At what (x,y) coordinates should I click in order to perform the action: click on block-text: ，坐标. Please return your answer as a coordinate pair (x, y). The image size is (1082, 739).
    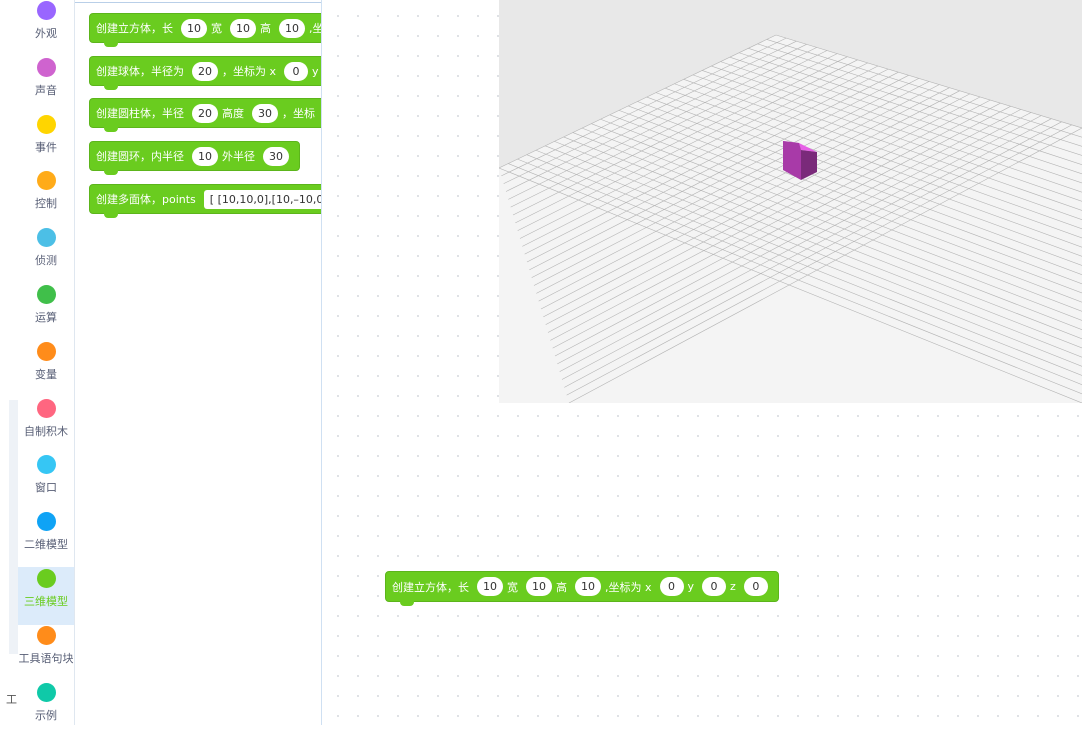
    Looking at the image, I should click on (298, 113).